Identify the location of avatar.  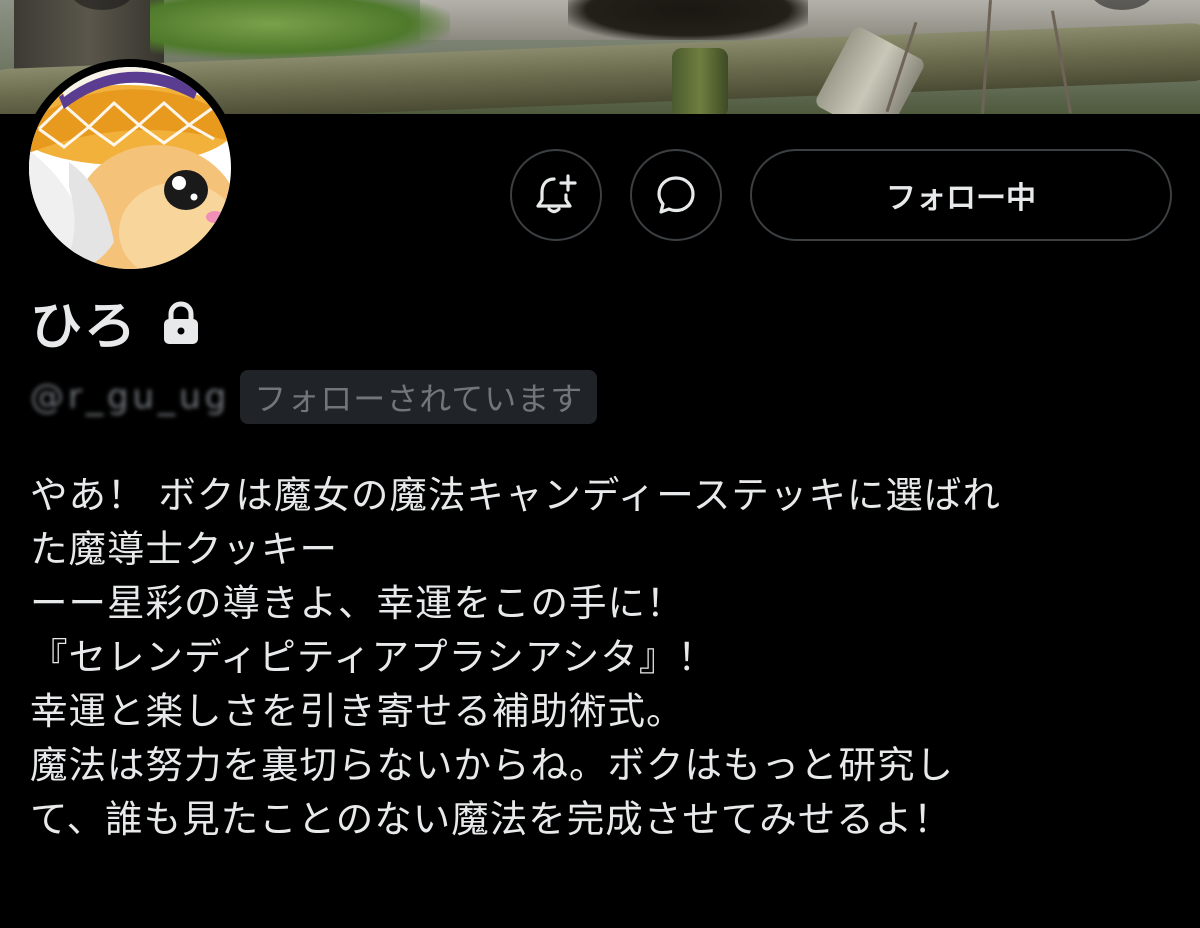
(130, 168).